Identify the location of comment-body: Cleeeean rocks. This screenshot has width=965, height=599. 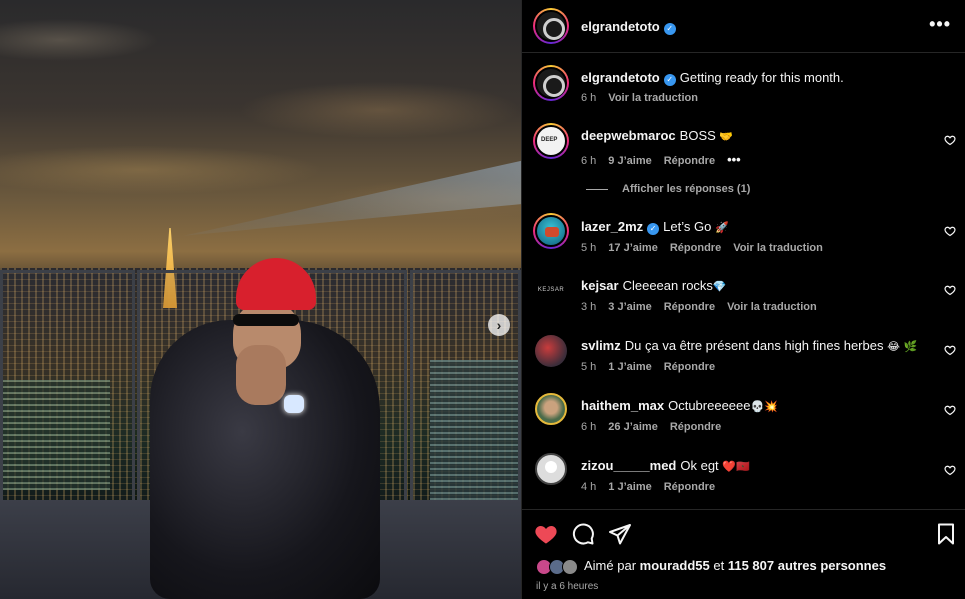
(667, 285).